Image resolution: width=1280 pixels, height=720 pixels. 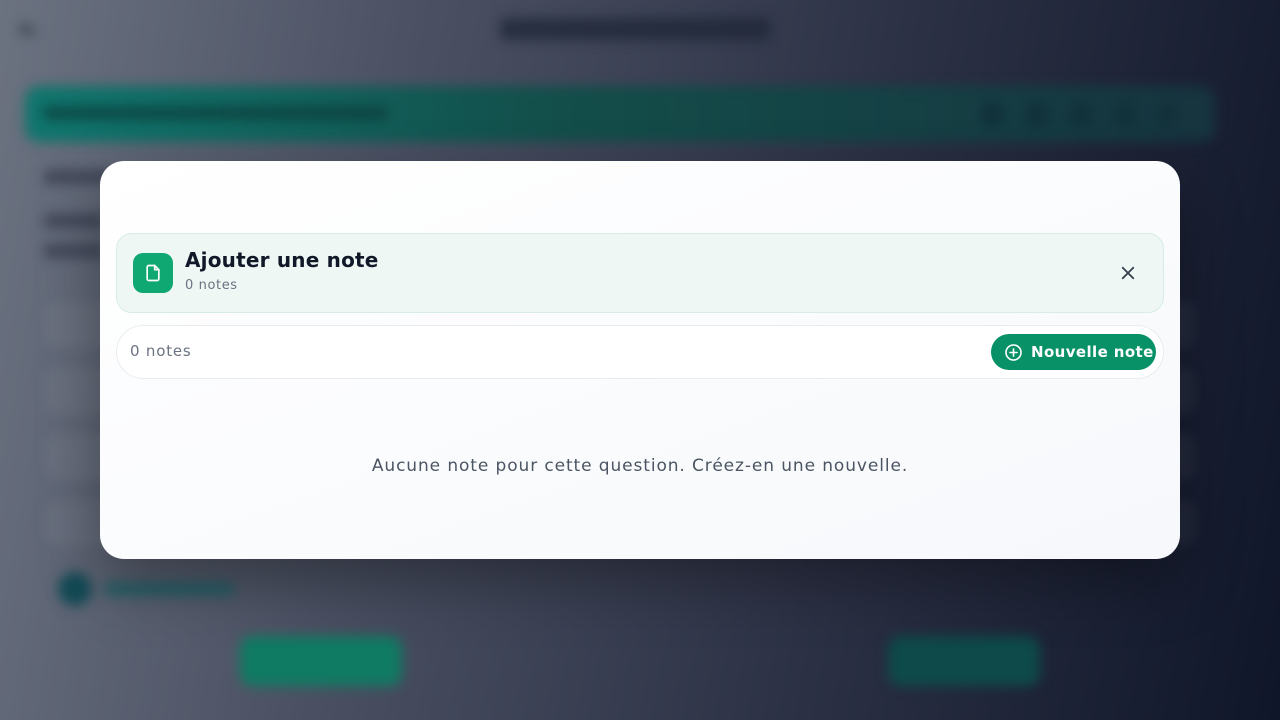 What do you see at coordinates (635, 29) in the screenshot?
I see `page-title-placeholder` at bounding box center [635, 29].